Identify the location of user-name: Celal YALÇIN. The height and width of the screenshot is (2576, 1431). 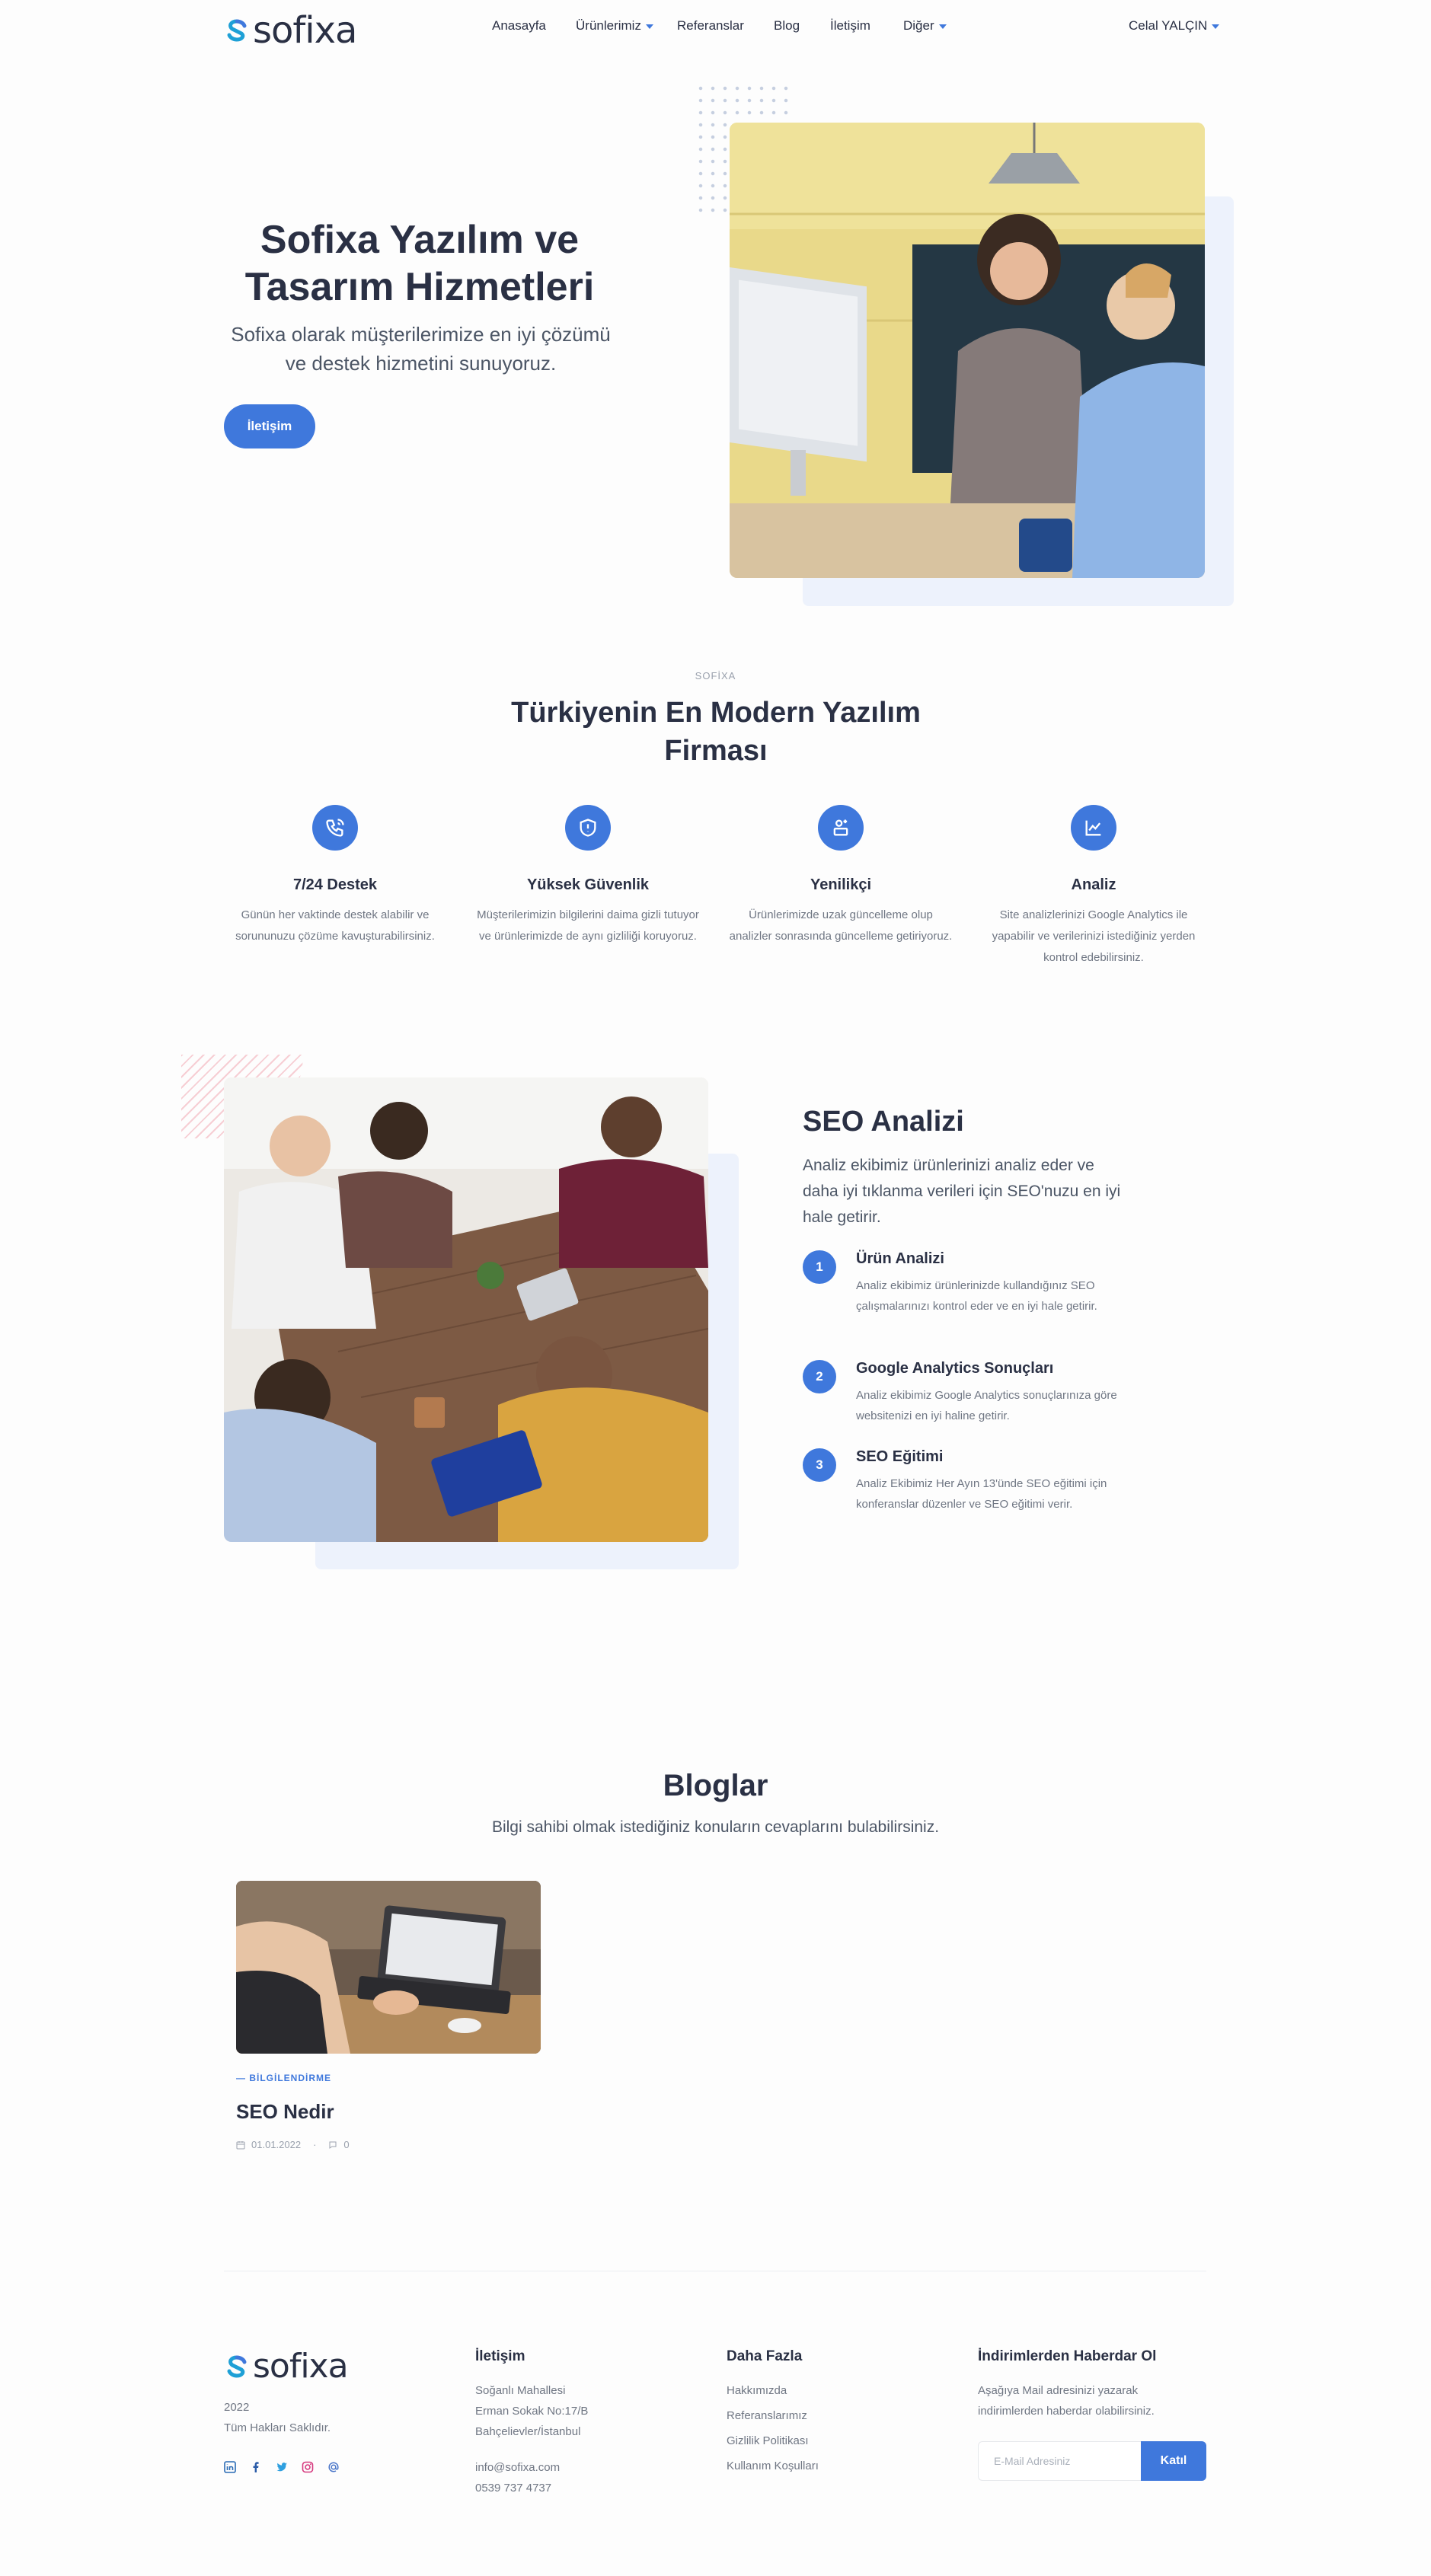
(1168, 25).